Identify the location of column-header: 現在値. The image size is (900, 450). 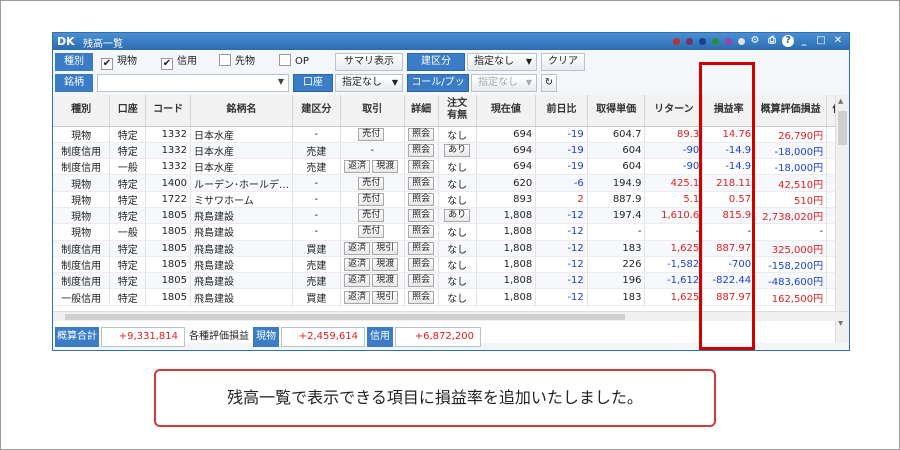
(506, 111).